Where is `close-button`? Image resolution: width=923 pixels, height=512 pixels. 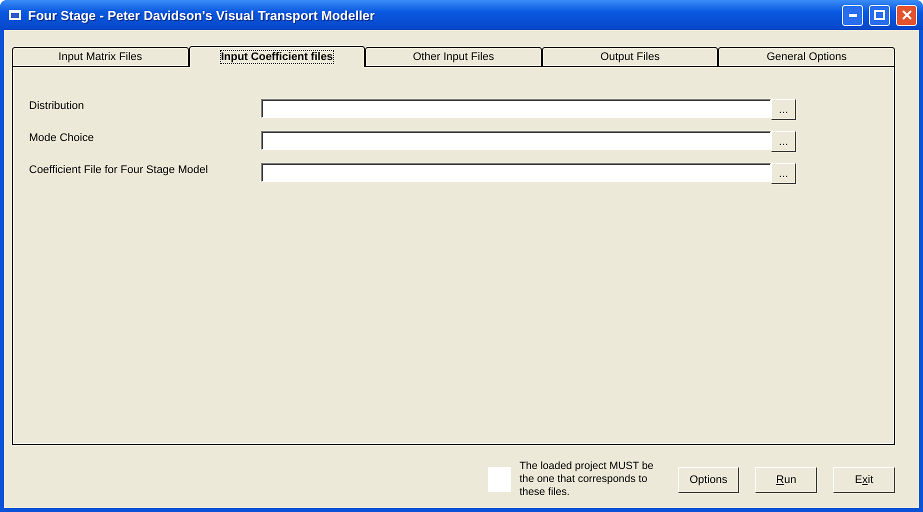
close-button is located at coordinates (906, 15).